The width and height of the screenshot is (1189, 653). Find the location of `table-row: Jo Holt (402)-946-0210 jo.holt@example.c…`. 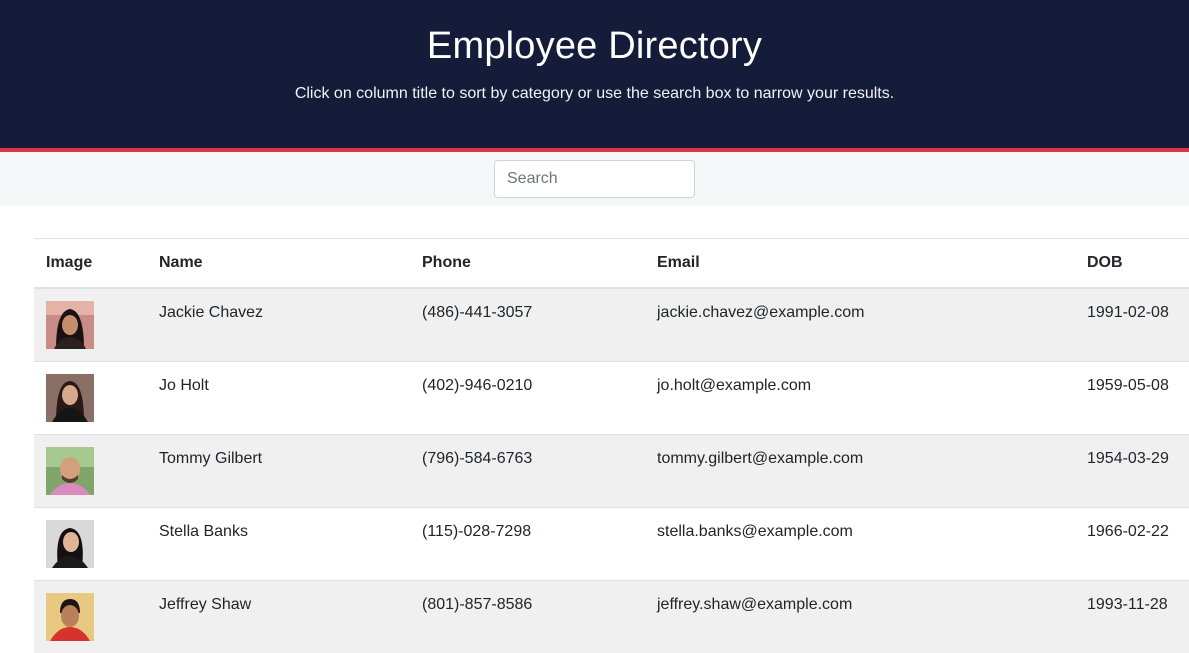

table-row: Jo Holt (402)-946-0210 jo.holt@example.c… is located at coordinates (611, 398).